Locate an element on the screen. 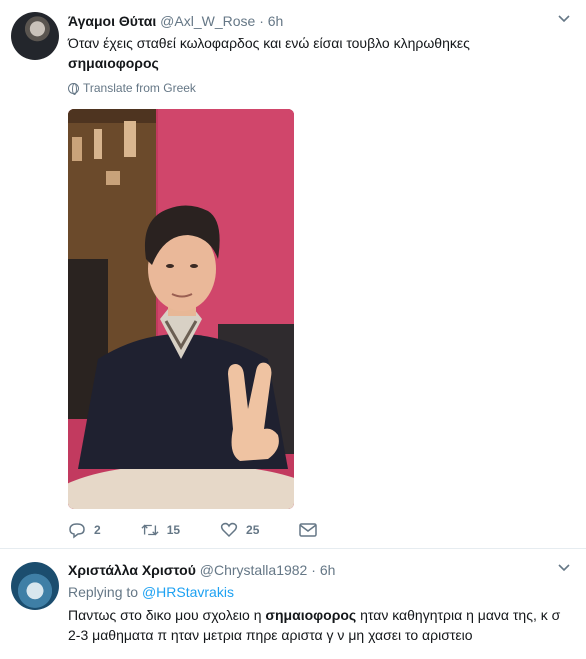 The width and height of the screenshot is (586, 659). like-count: 25 is located at coordinates (253, 530).